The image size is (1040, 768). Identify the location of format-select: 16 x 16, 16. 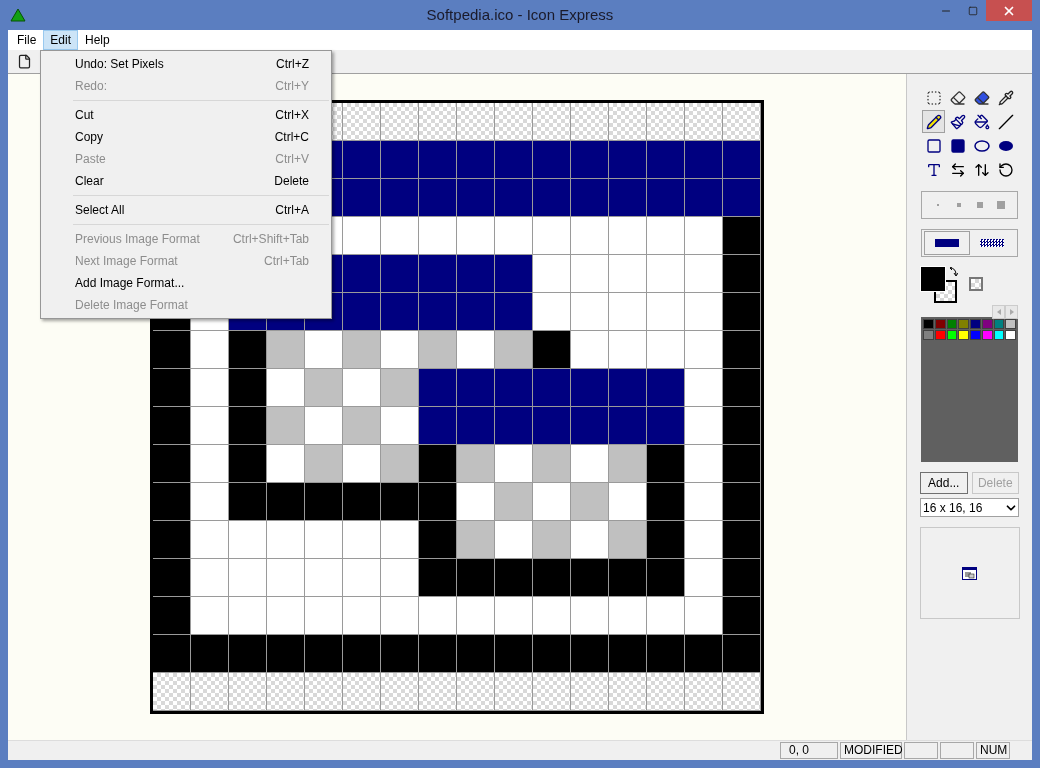
(969, 507).